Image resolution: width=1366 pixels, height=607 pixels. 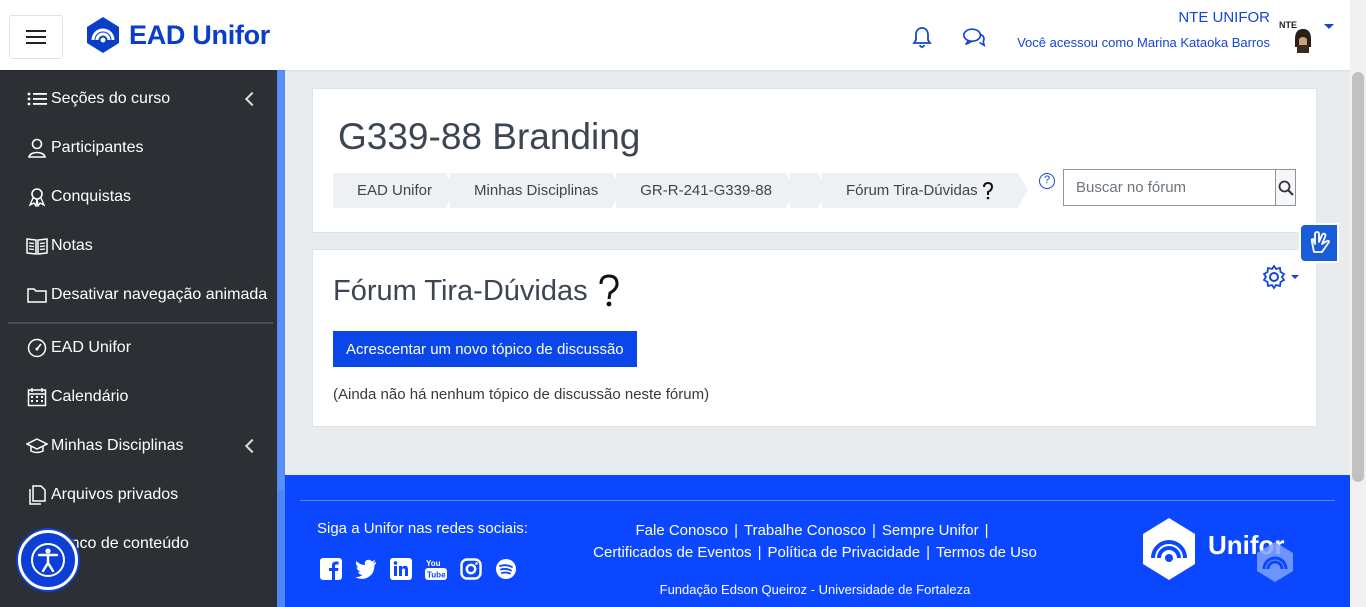 I want to click on sidebar-item-label: Notas, so click(x=72, y=245).